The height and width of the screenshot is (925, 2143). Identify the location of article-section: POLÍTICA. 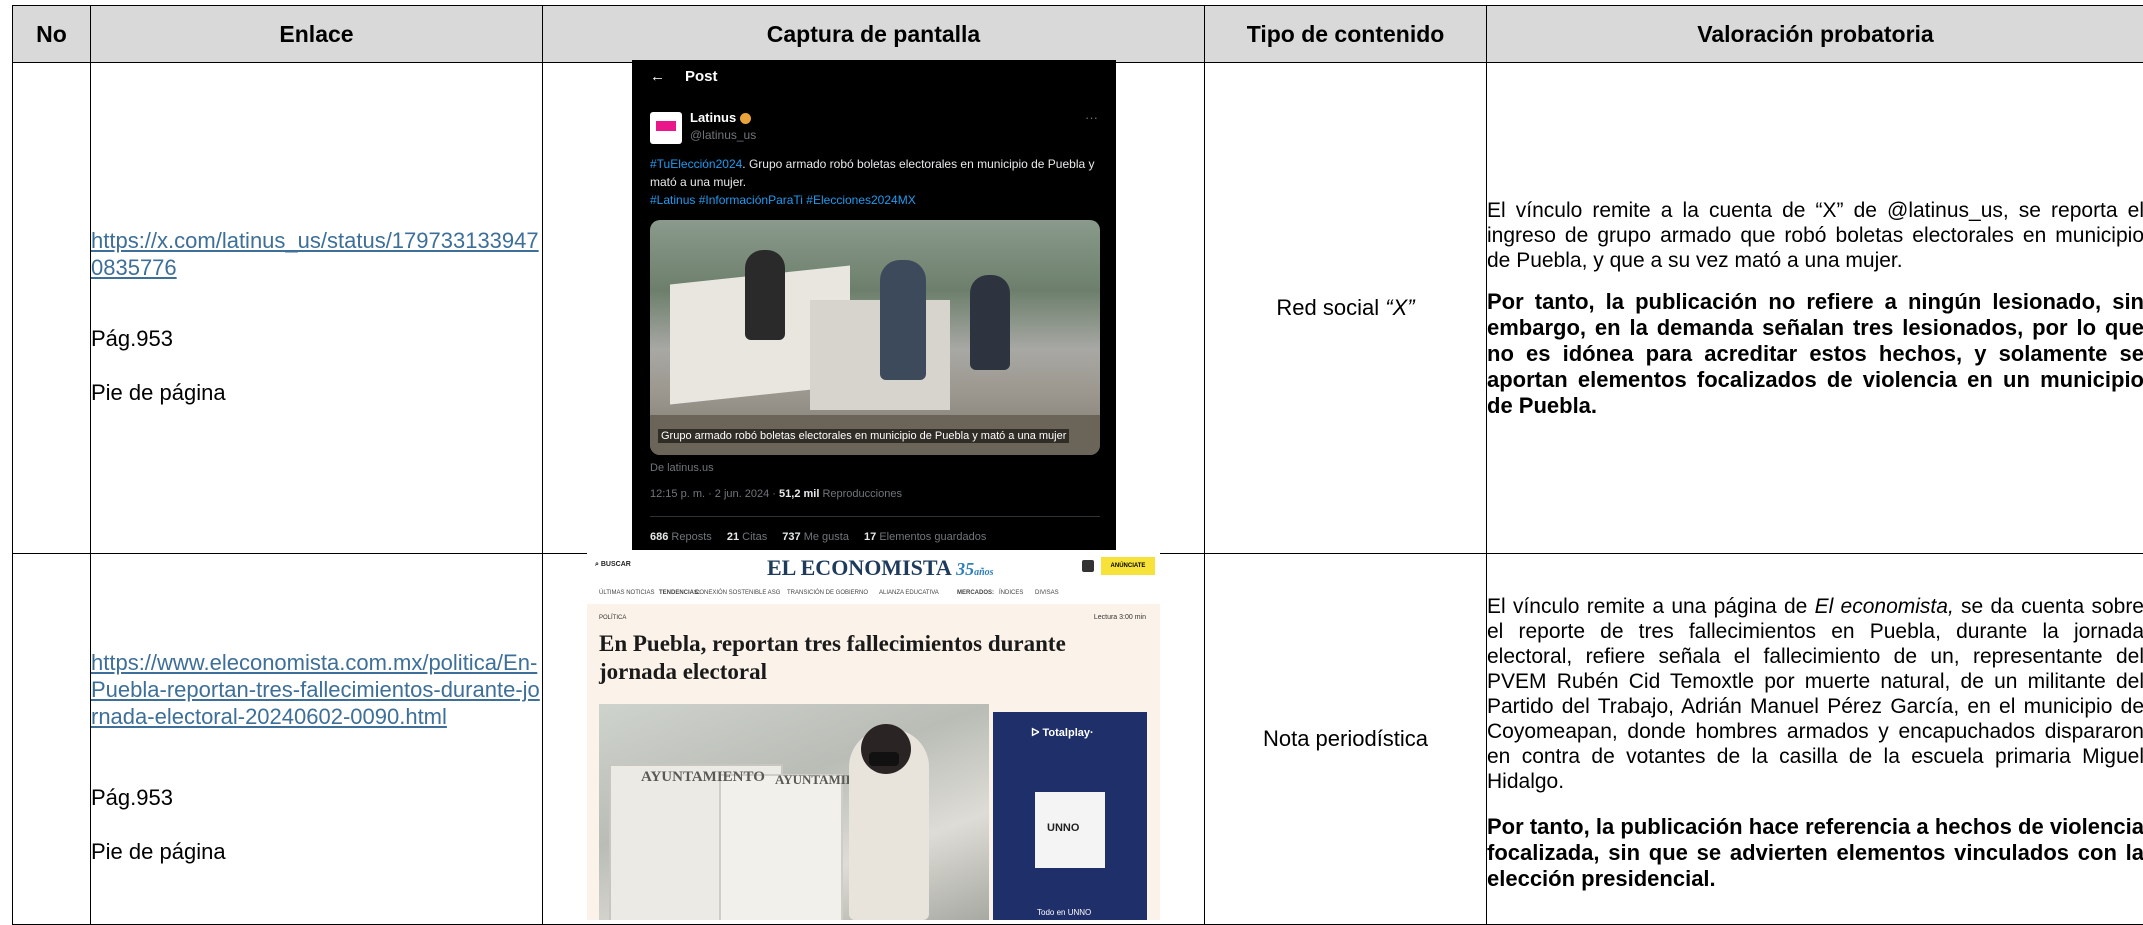
(612, 618).